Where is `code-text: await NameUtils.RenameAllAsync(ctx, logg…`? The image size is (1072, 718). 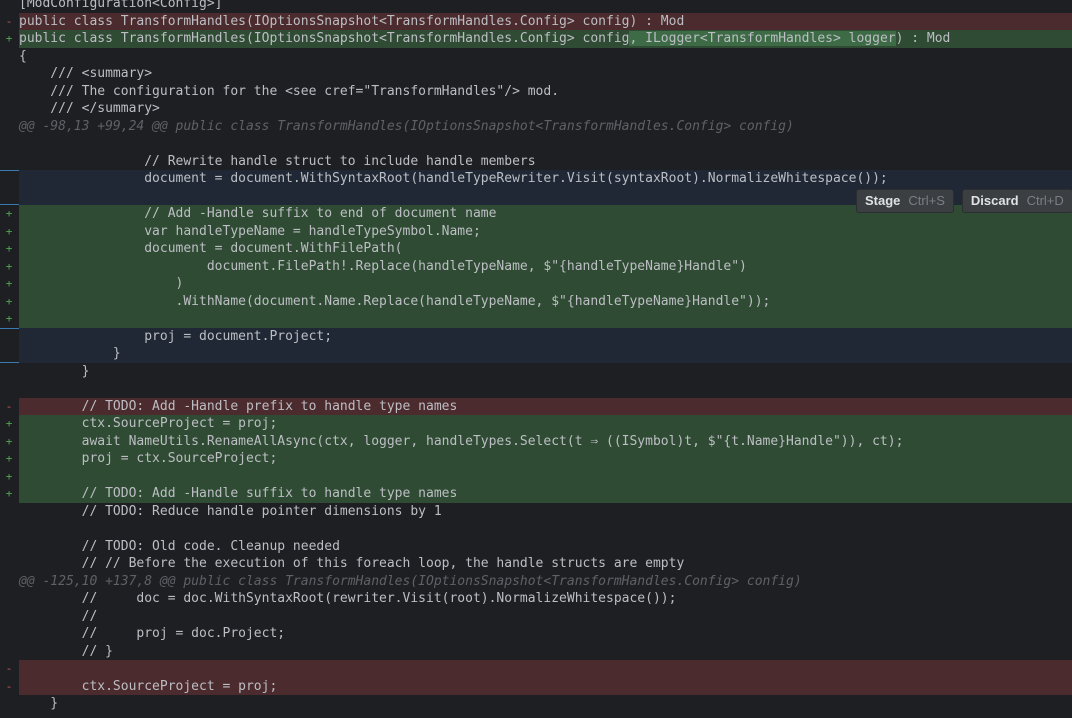
code-text: await NameUtils.RenameAllAsync(ctx, logg… is located at coordinates (545, 441).